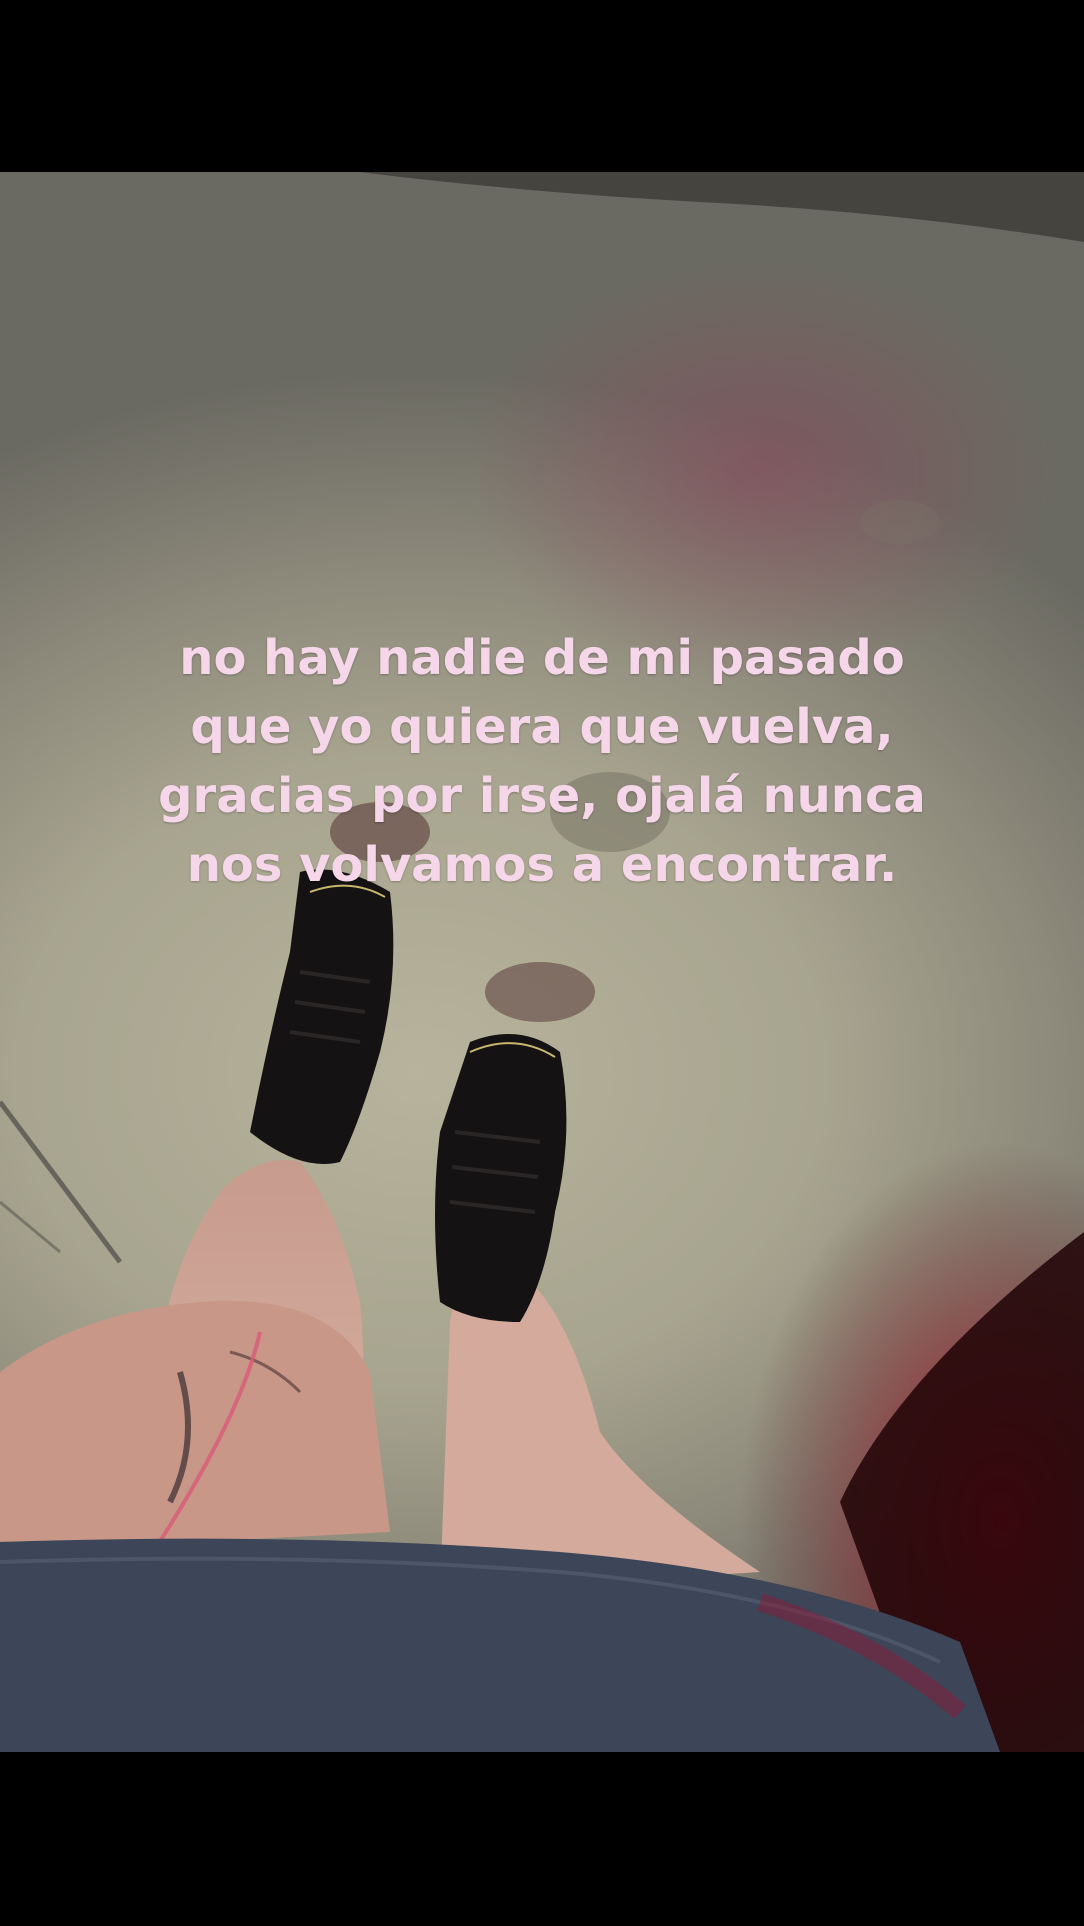 The width and height of the screenshot is (1084, 1926). I want to click on caption-line-1: no hay nadie de mi pasado, so click(542, 658).